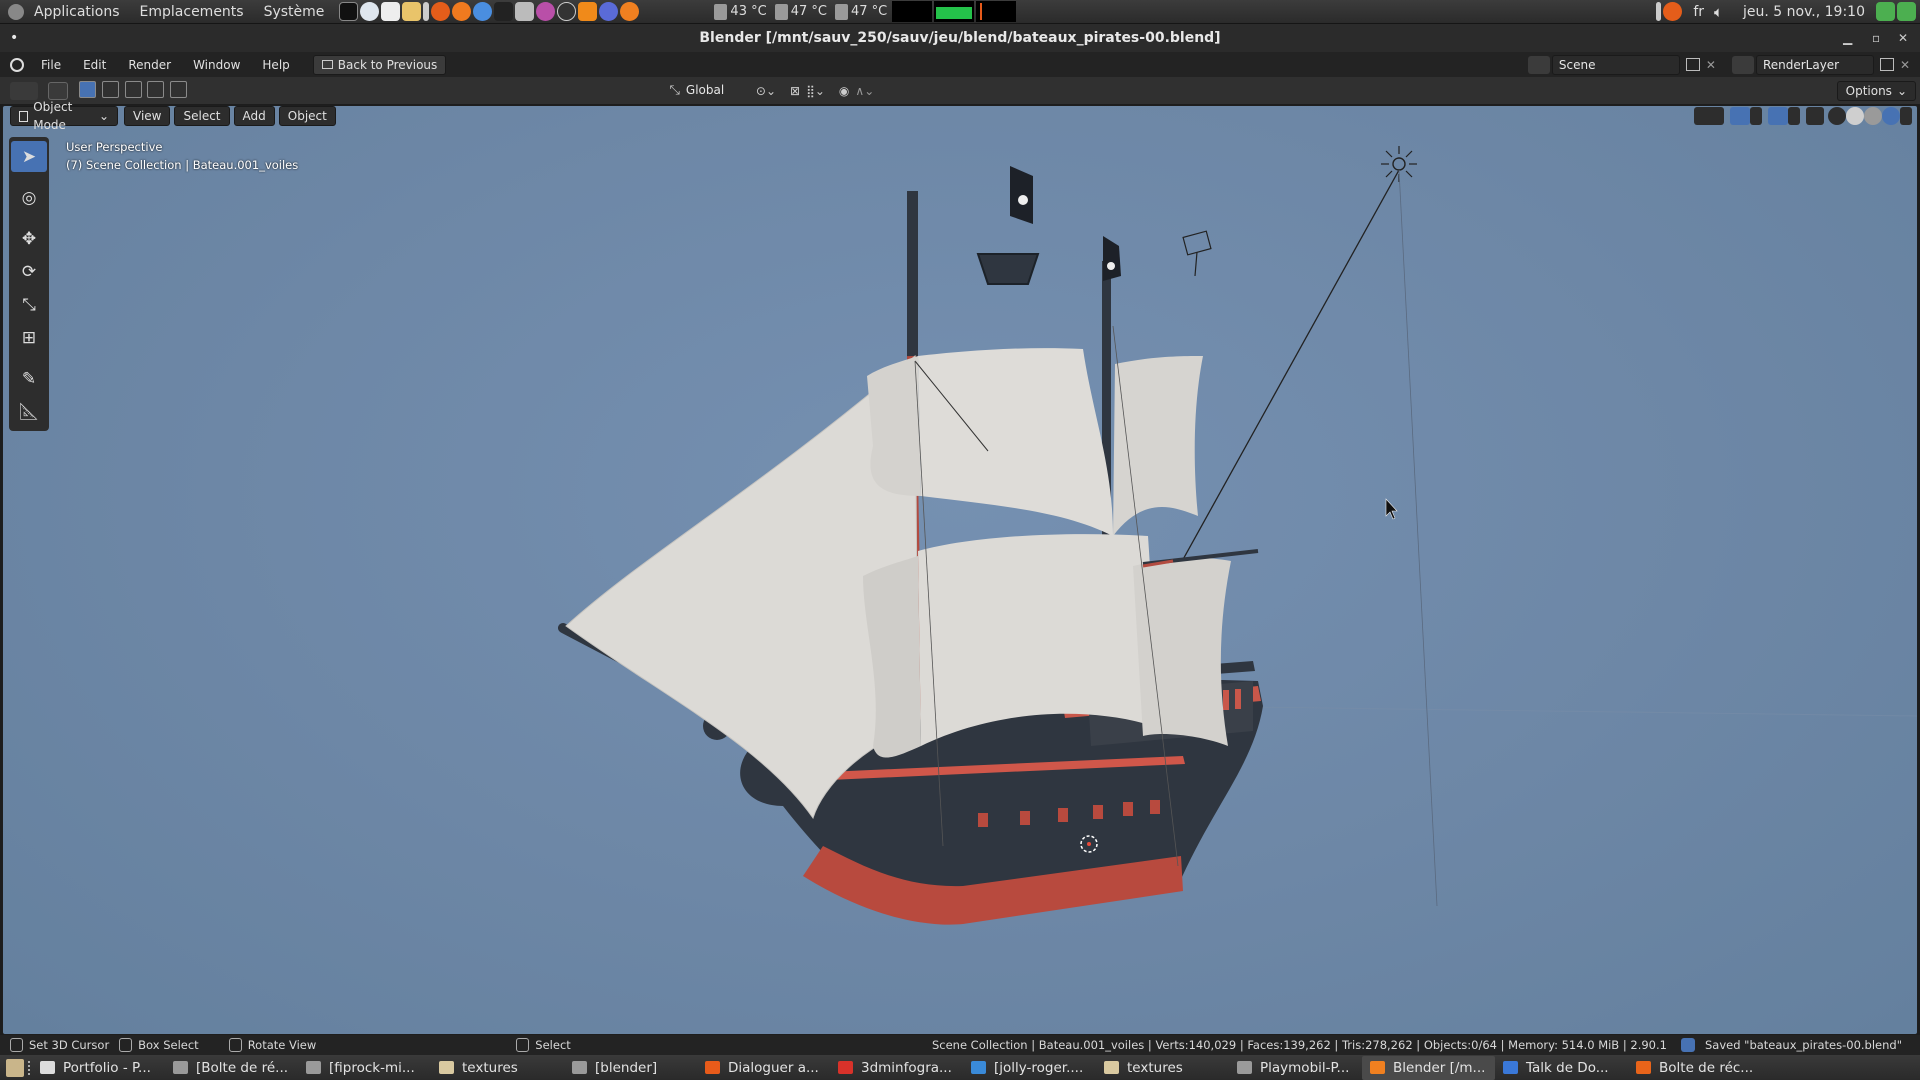 This screenshot has width=1920, height=1080. What do you see at coordinates (29, 304) in the screenshot?
I see `scale-tool-icon: ⤡` at bounding box center [29, 304].